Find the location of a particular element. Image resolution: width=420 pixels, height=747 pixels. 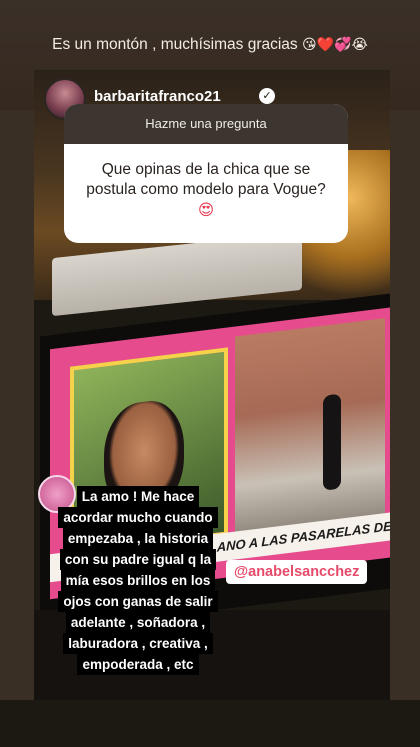

reply-line: acordar mucho cuando is located at coordinates (138, 517).